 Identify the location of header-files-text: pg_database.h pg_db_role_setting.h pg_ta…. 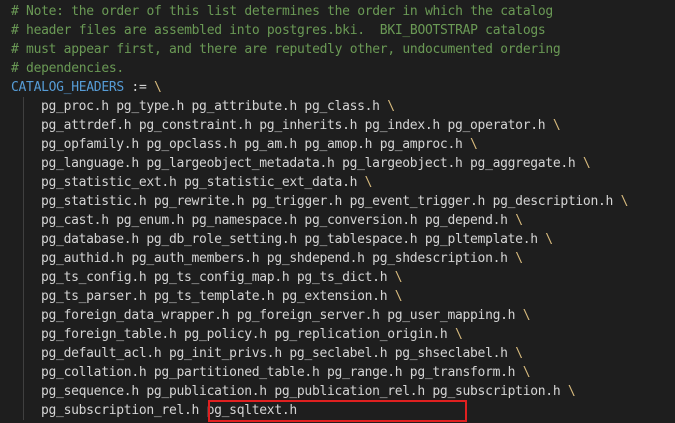
(293, 239).